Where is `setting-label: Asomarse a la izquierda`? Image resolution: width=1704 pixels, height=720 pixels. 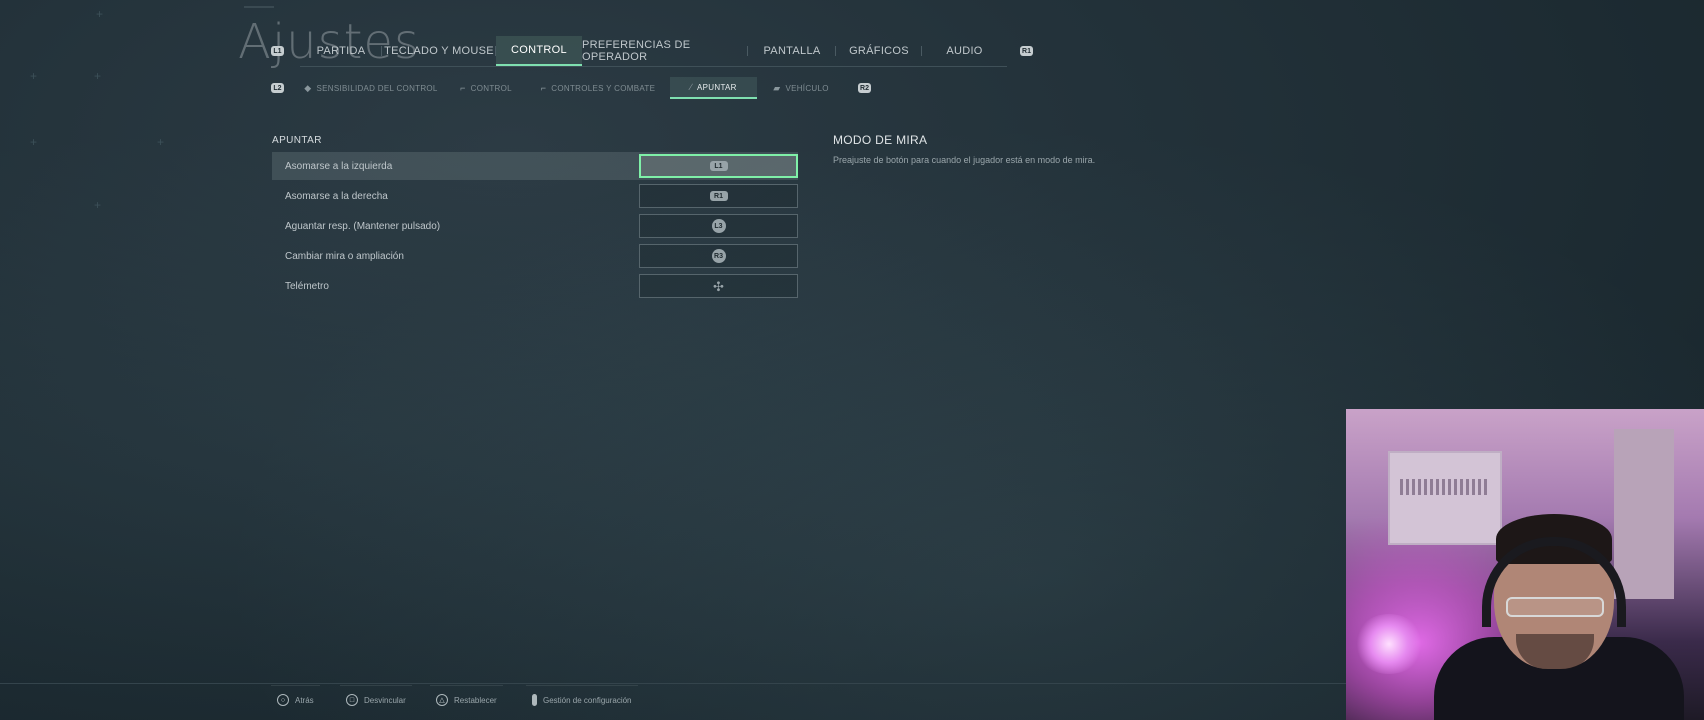 setting-label: Asomarse a la izquierda is located at coordinates (339, 166).